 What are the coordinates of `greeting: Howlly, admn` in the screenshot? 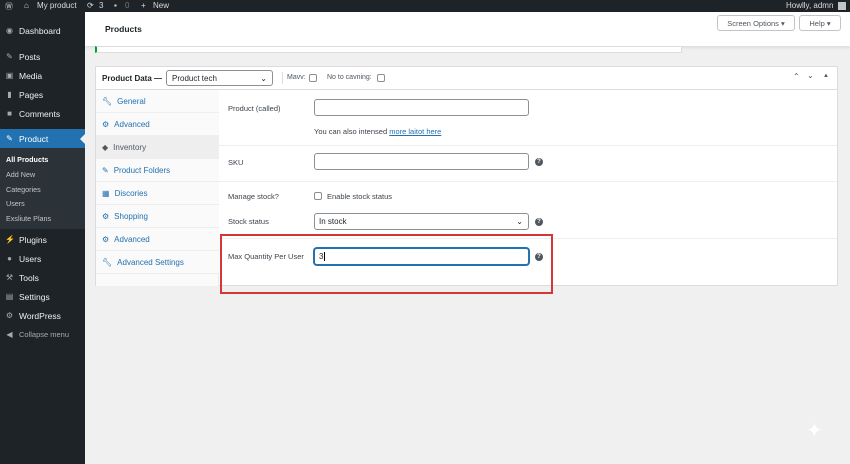 It's located at (809, 5).